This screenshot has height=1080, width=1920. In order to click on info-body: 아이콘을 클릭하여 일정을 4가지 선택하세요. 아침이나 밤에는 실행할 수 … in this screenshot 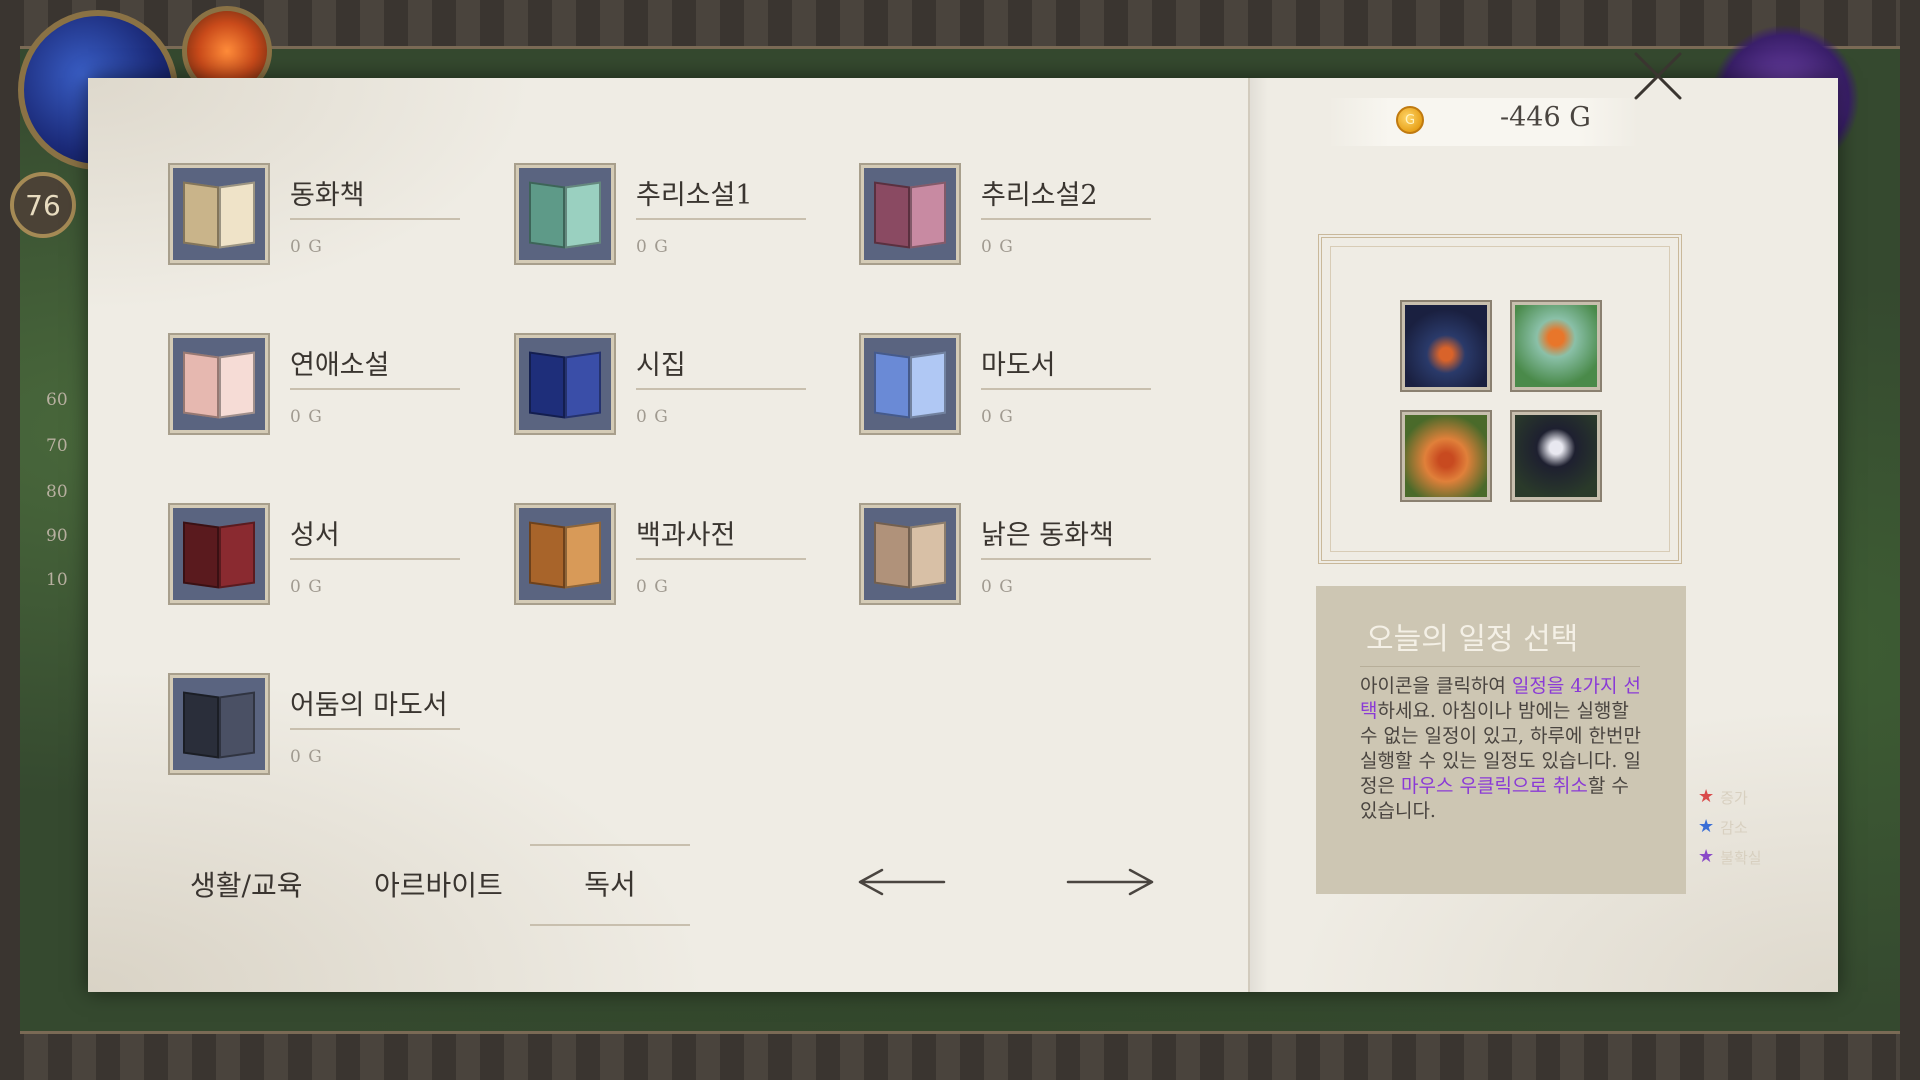, I will do `click(1500, 748)`.